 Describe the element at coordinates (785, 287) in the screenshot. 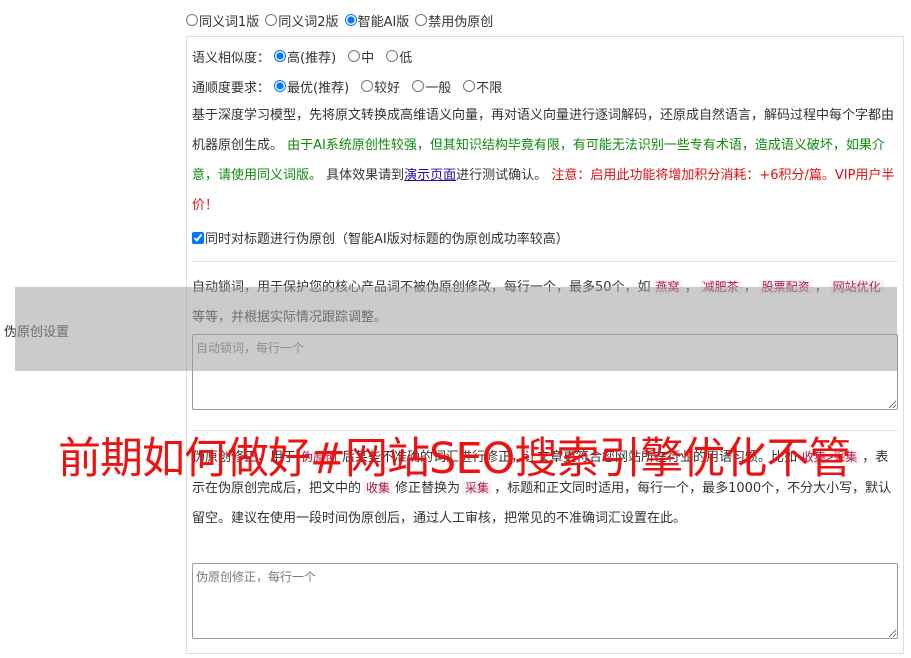

I see `lock-word-example: 股票配资` at that location.